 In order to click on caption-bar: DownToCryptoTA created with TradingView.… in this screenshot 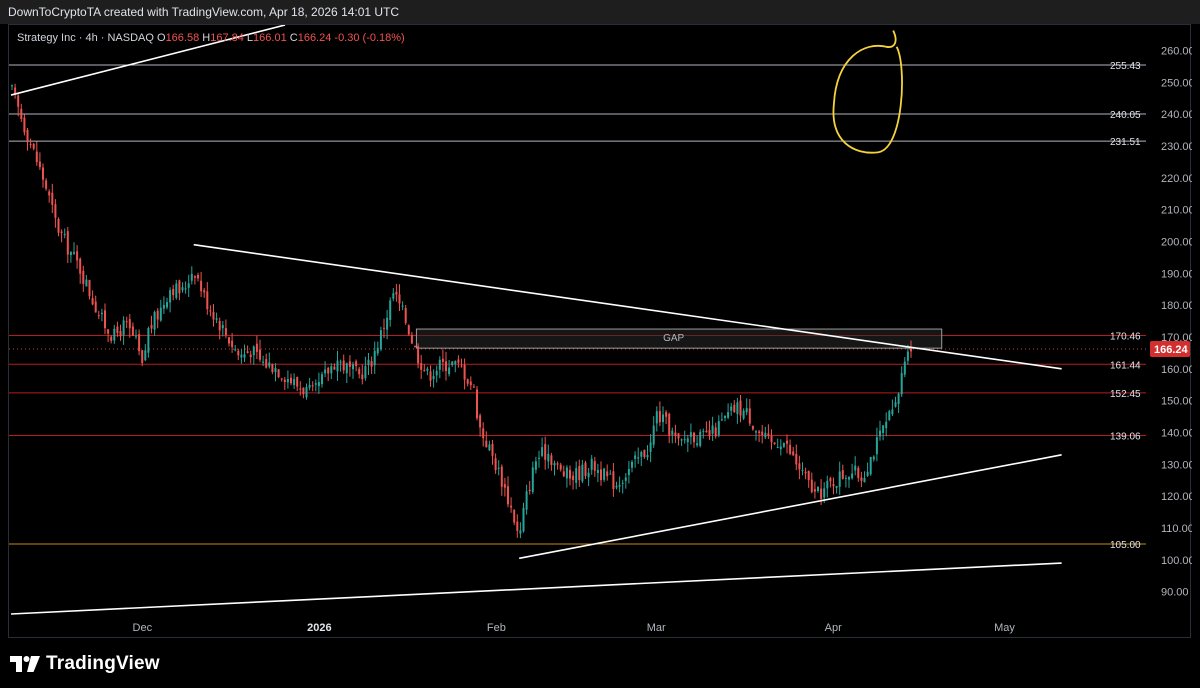, I will do `click(600, 12)`.